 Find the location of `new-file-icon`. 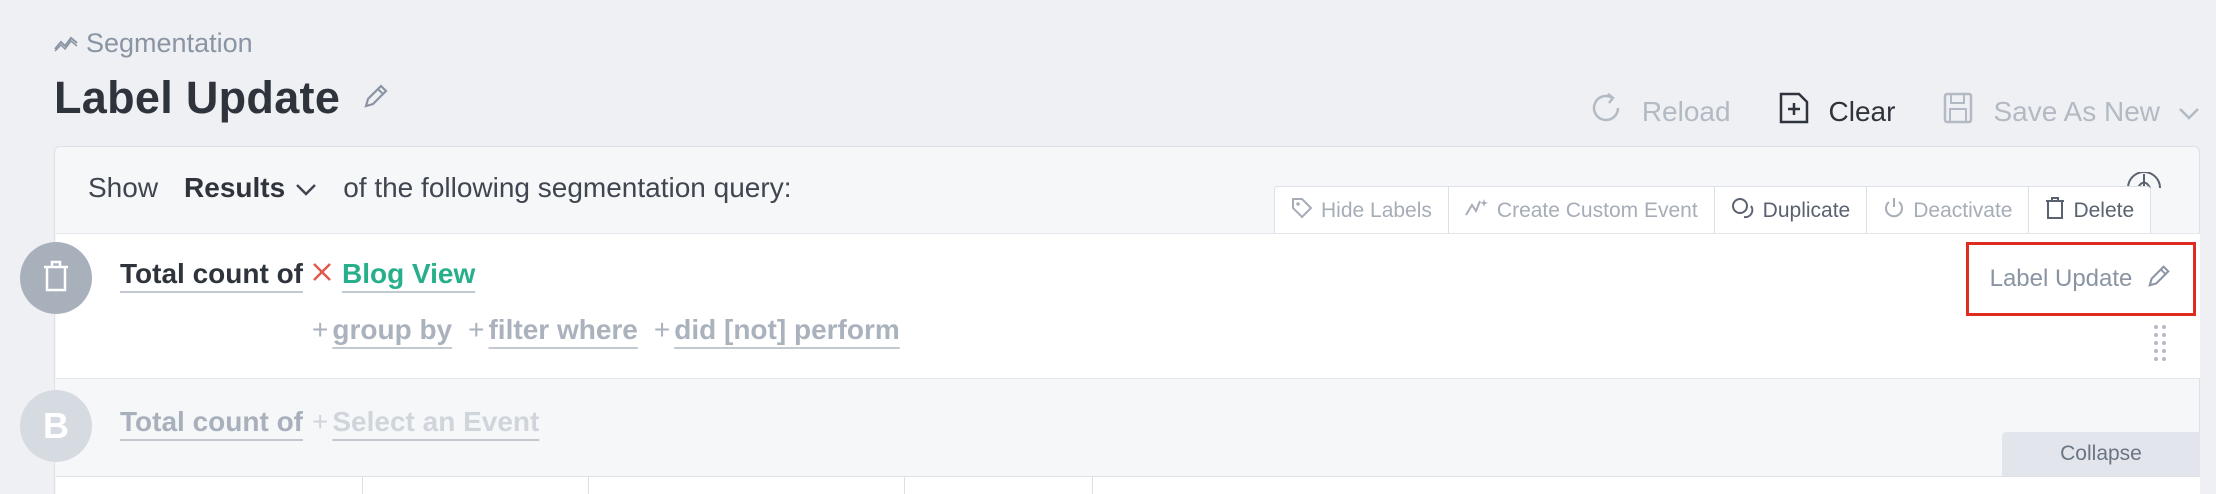

new-file-icon is located at coordinates (1794, 111).